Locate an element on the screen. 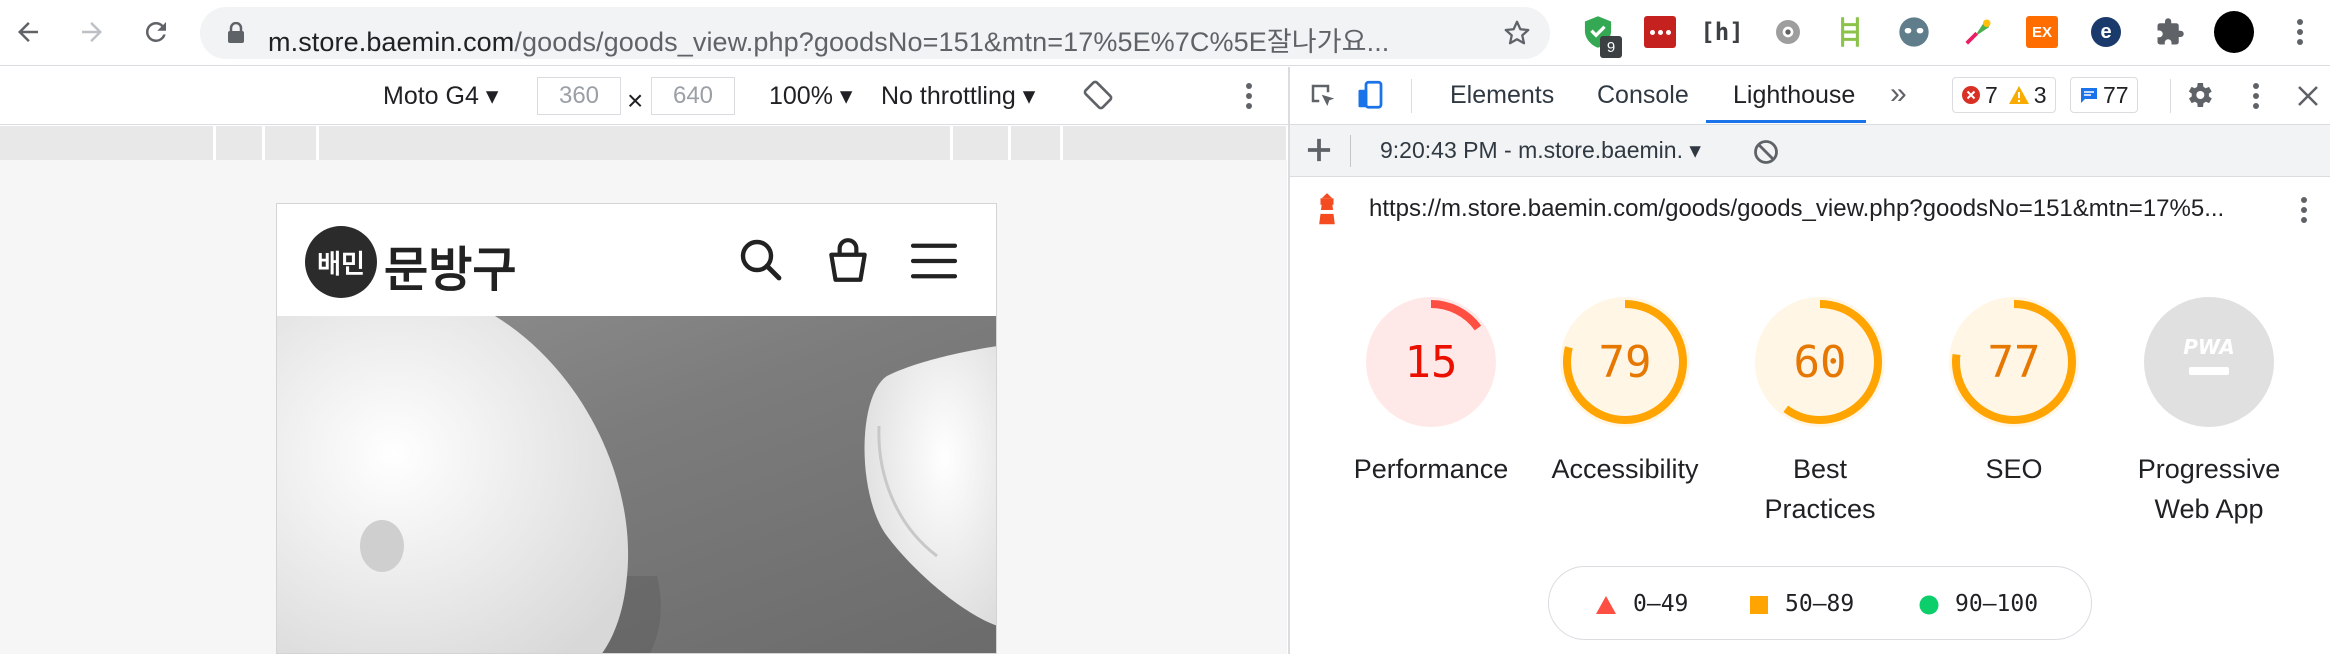 This screenshot has width=2330, height=654. back-button is located at coordinates (28, 32).